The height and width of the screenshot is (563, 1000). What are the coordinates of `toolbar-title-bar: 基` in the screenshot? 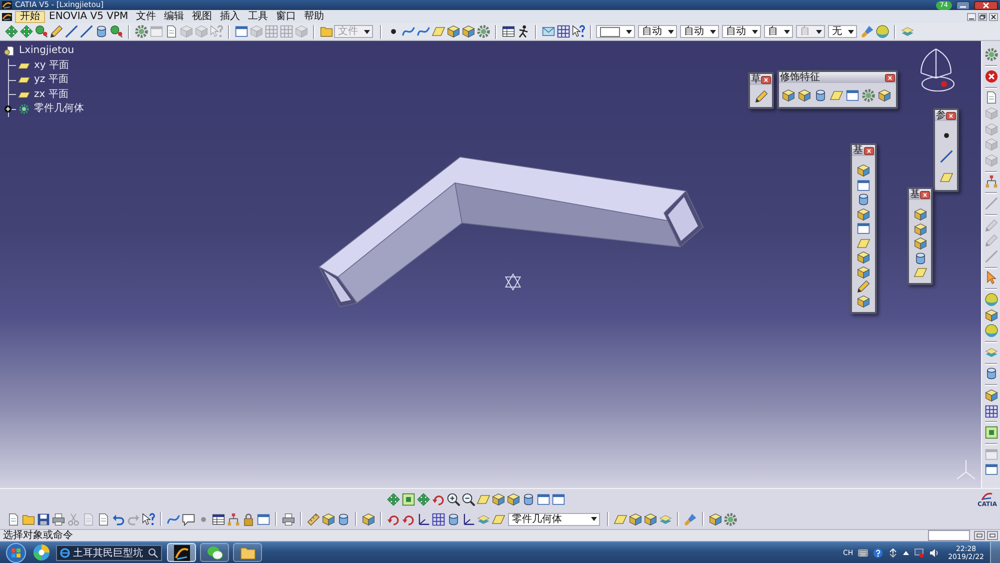 It's located at (920, 194).